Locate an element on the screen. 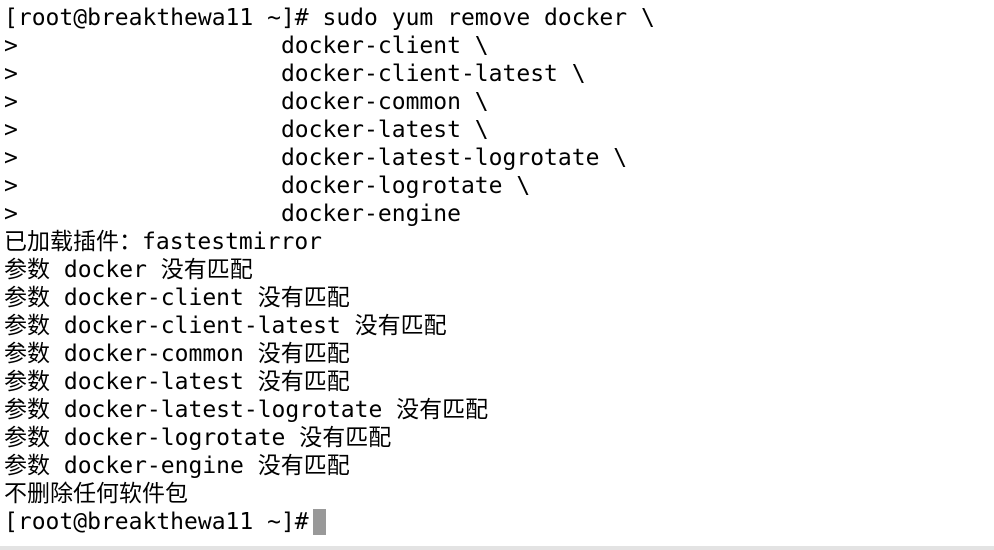  continuation-line: > docker-engine is located at coordinates (232, 214).